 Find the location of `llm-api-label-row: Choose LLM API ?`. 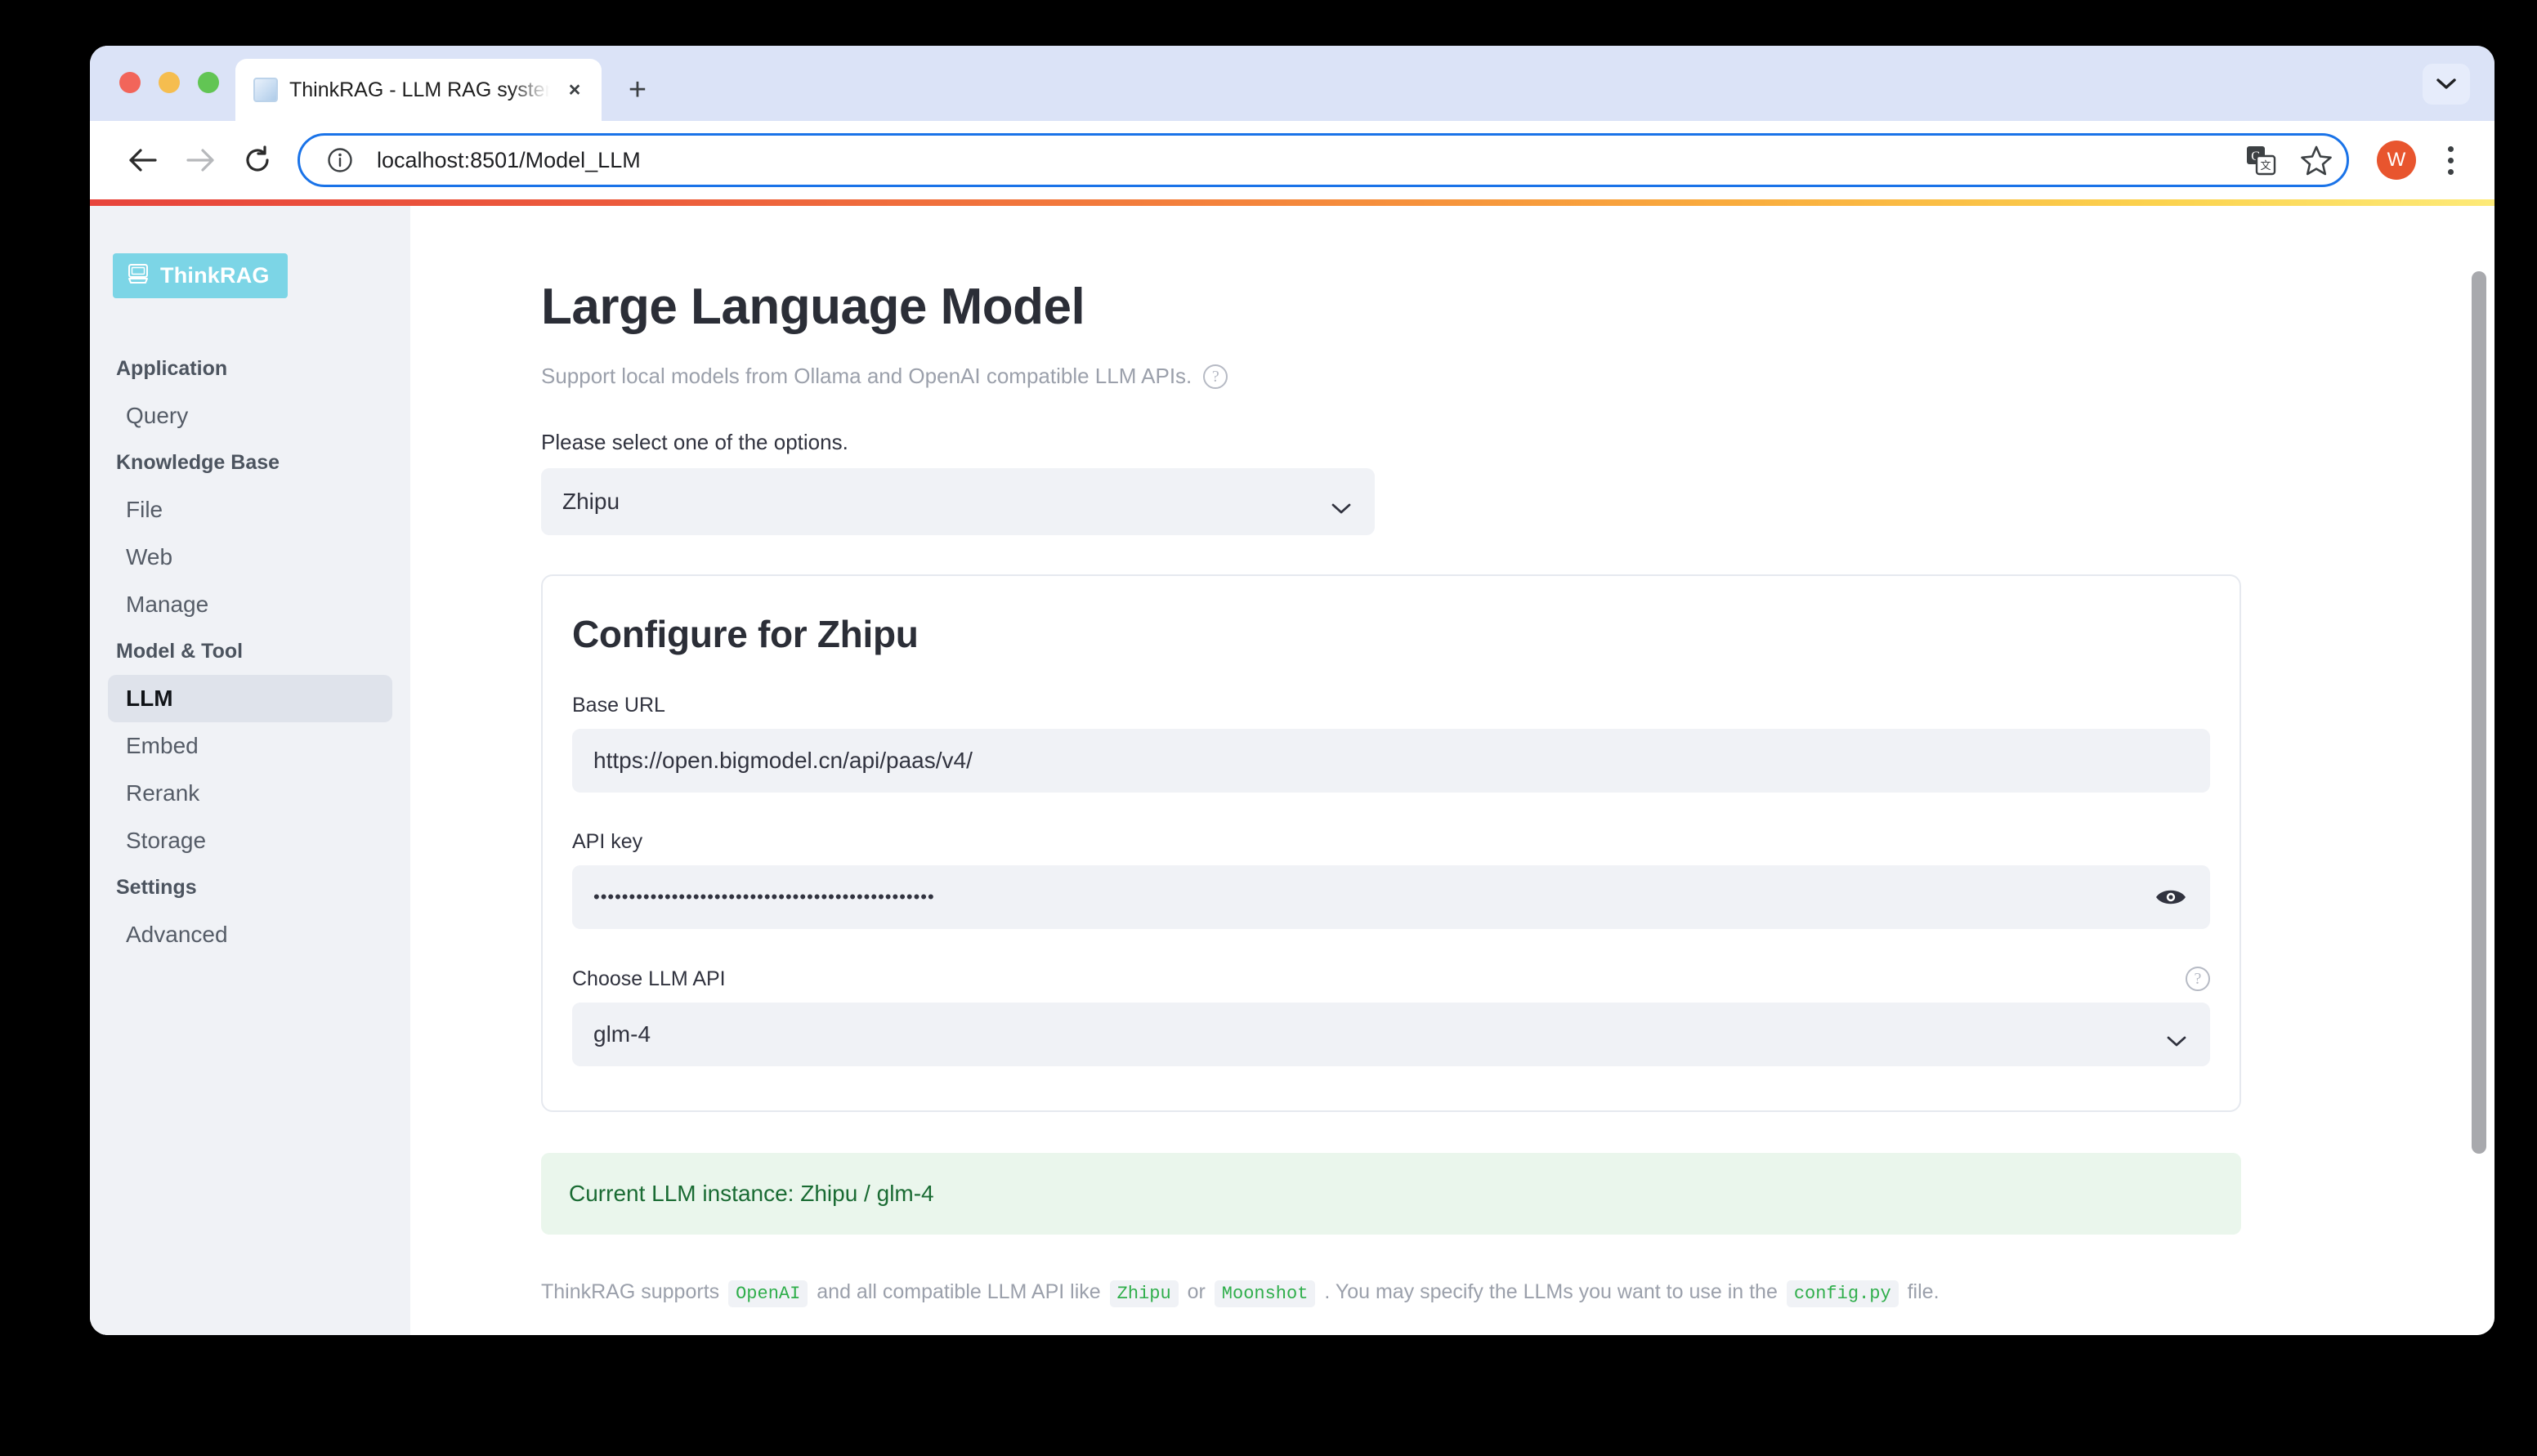

llm-api-label-row: Choose LLM API ? is located at coordinates (1391, 979).